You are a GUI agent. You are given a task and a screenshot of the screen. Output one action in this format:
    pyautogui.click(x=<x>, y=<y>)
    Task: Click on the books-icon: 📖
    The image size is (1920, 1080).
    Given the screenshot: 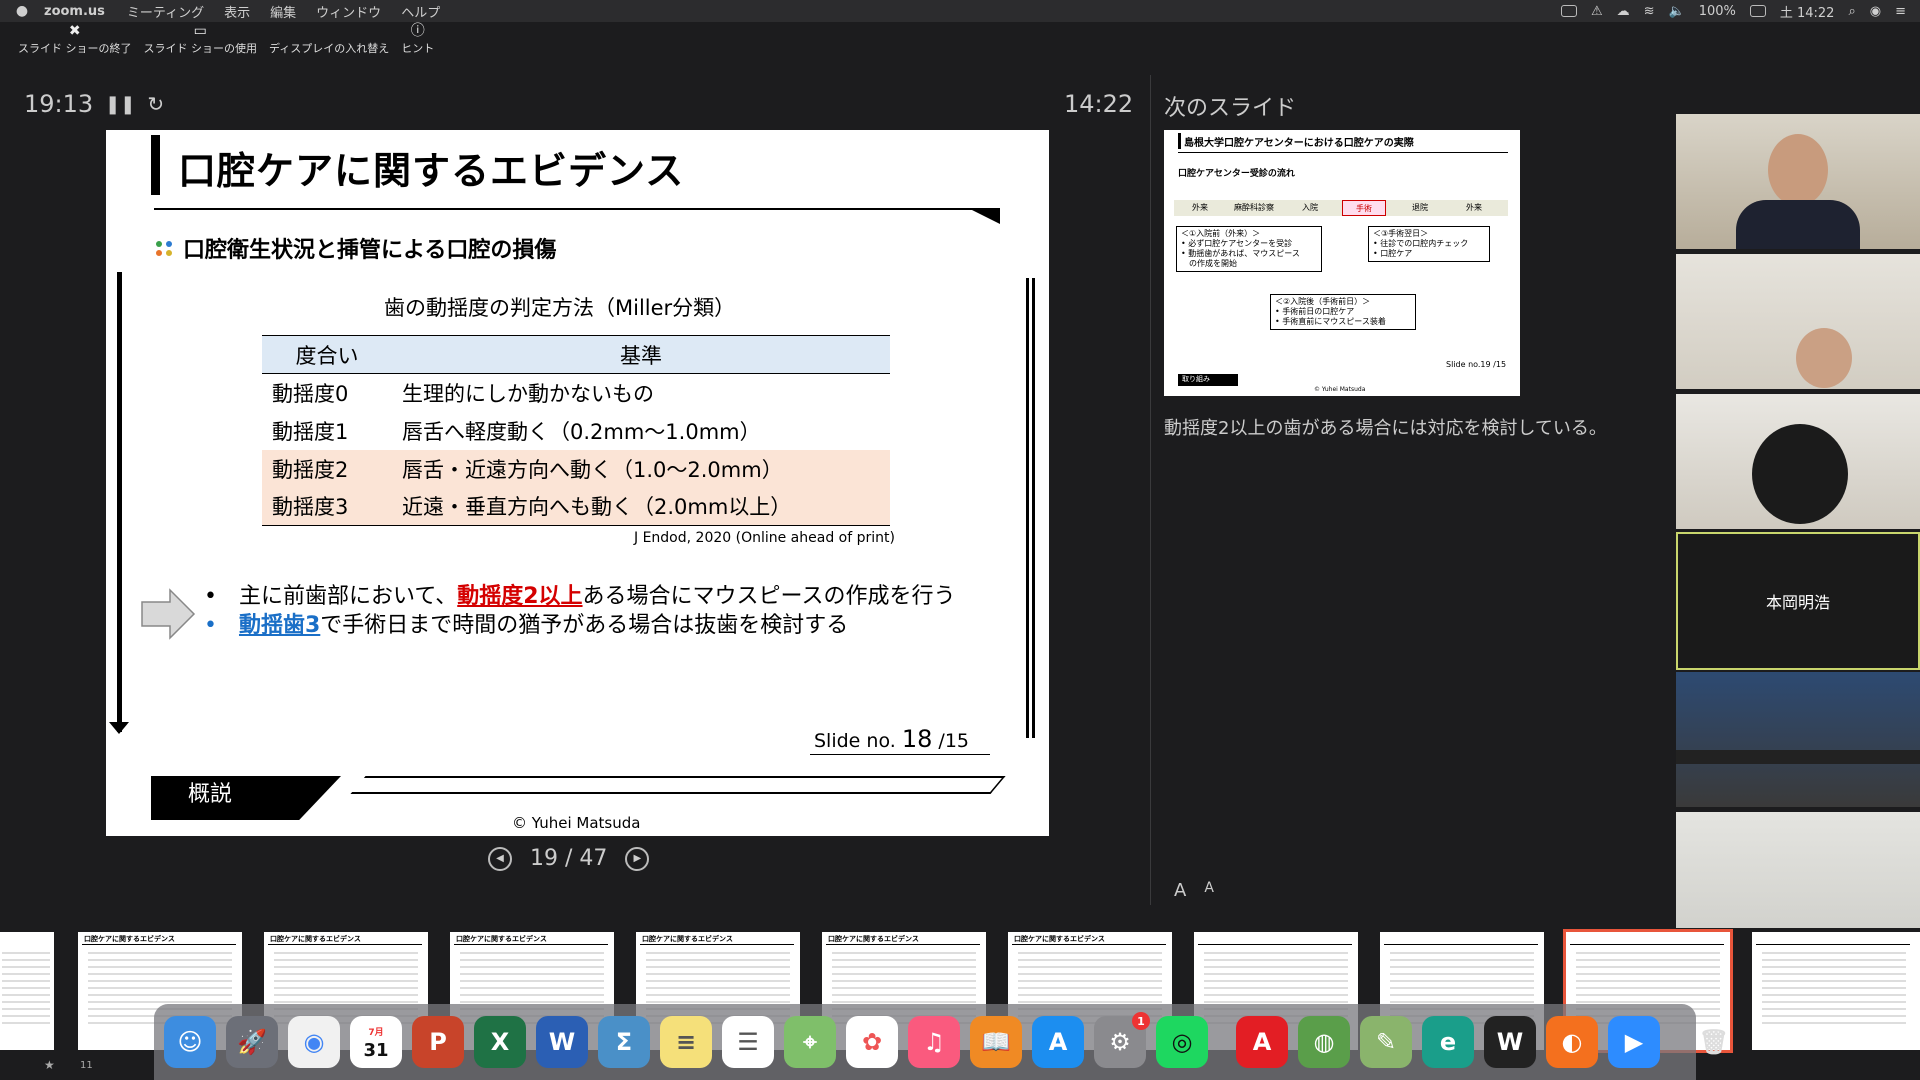 What is the action you would take?
    pyautogui.click(x=996, y=1042)
    